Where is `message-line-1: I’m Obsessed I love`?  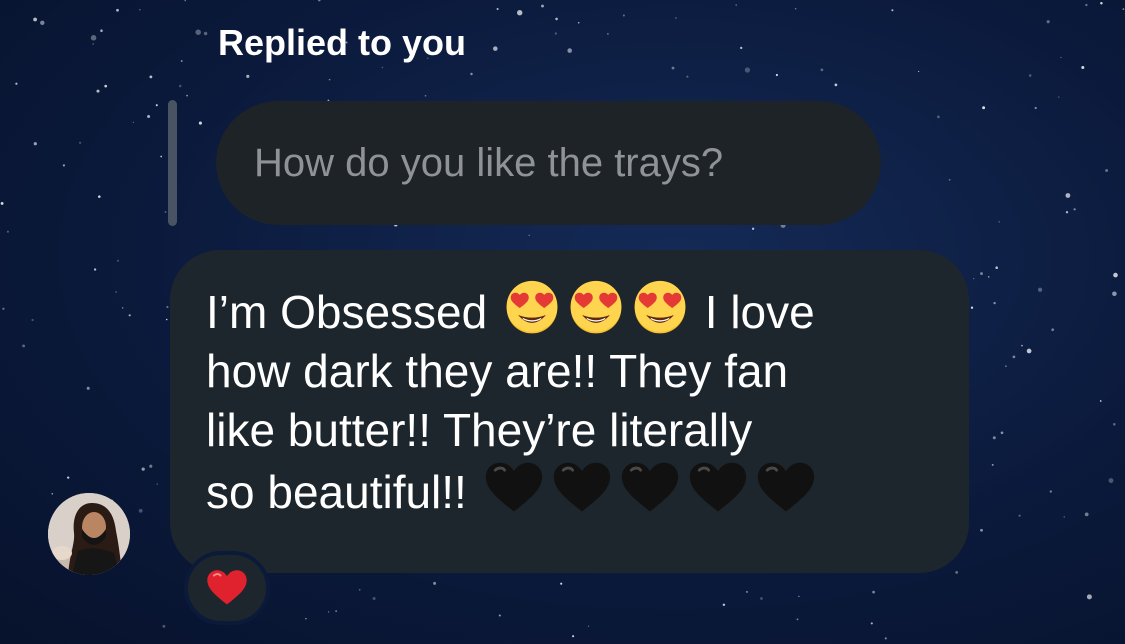
message-line-1: I’m Obsessed I love is located at coordinates (577, 311).